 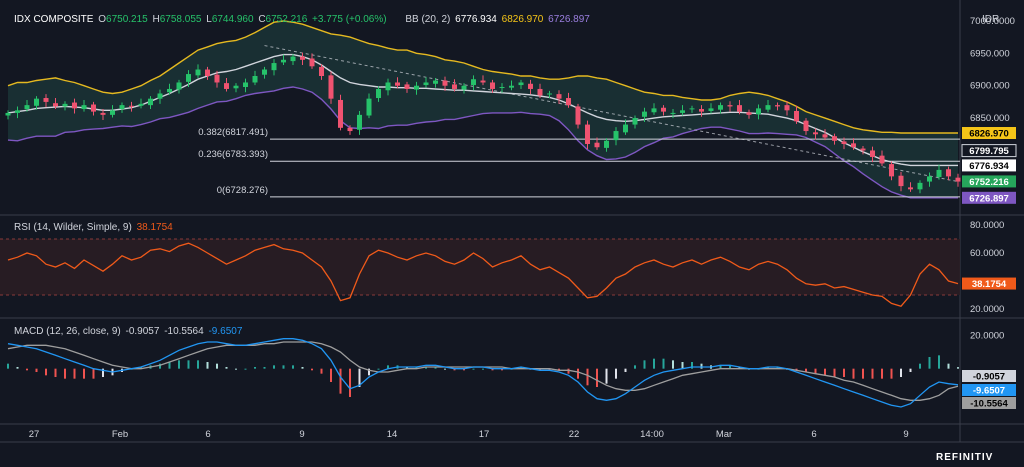 I want to click on macd-axis-tick: 20.0000, so click(x=987, y=335).